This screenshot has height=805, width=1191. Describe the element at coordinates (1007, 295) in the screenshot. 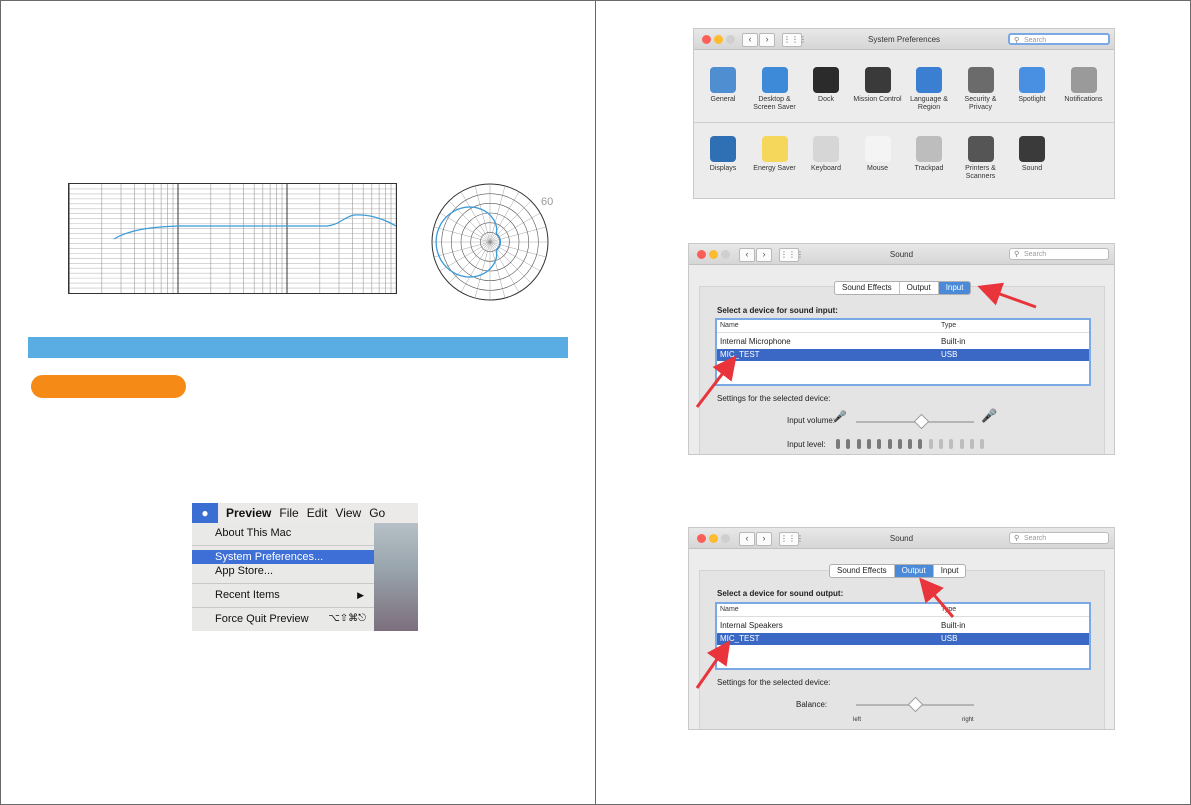

I see `arrow-input-tab` at that location.